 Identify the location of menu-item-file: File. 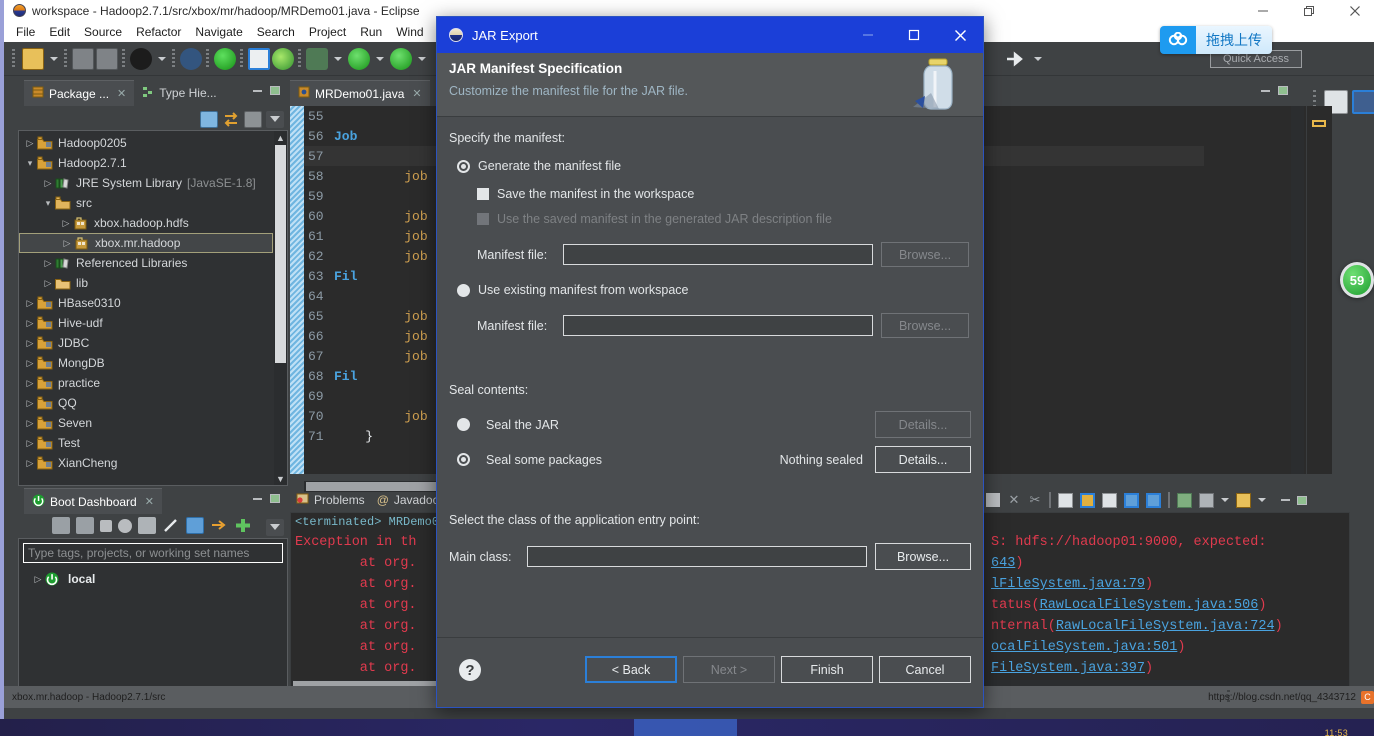
(25, 32).